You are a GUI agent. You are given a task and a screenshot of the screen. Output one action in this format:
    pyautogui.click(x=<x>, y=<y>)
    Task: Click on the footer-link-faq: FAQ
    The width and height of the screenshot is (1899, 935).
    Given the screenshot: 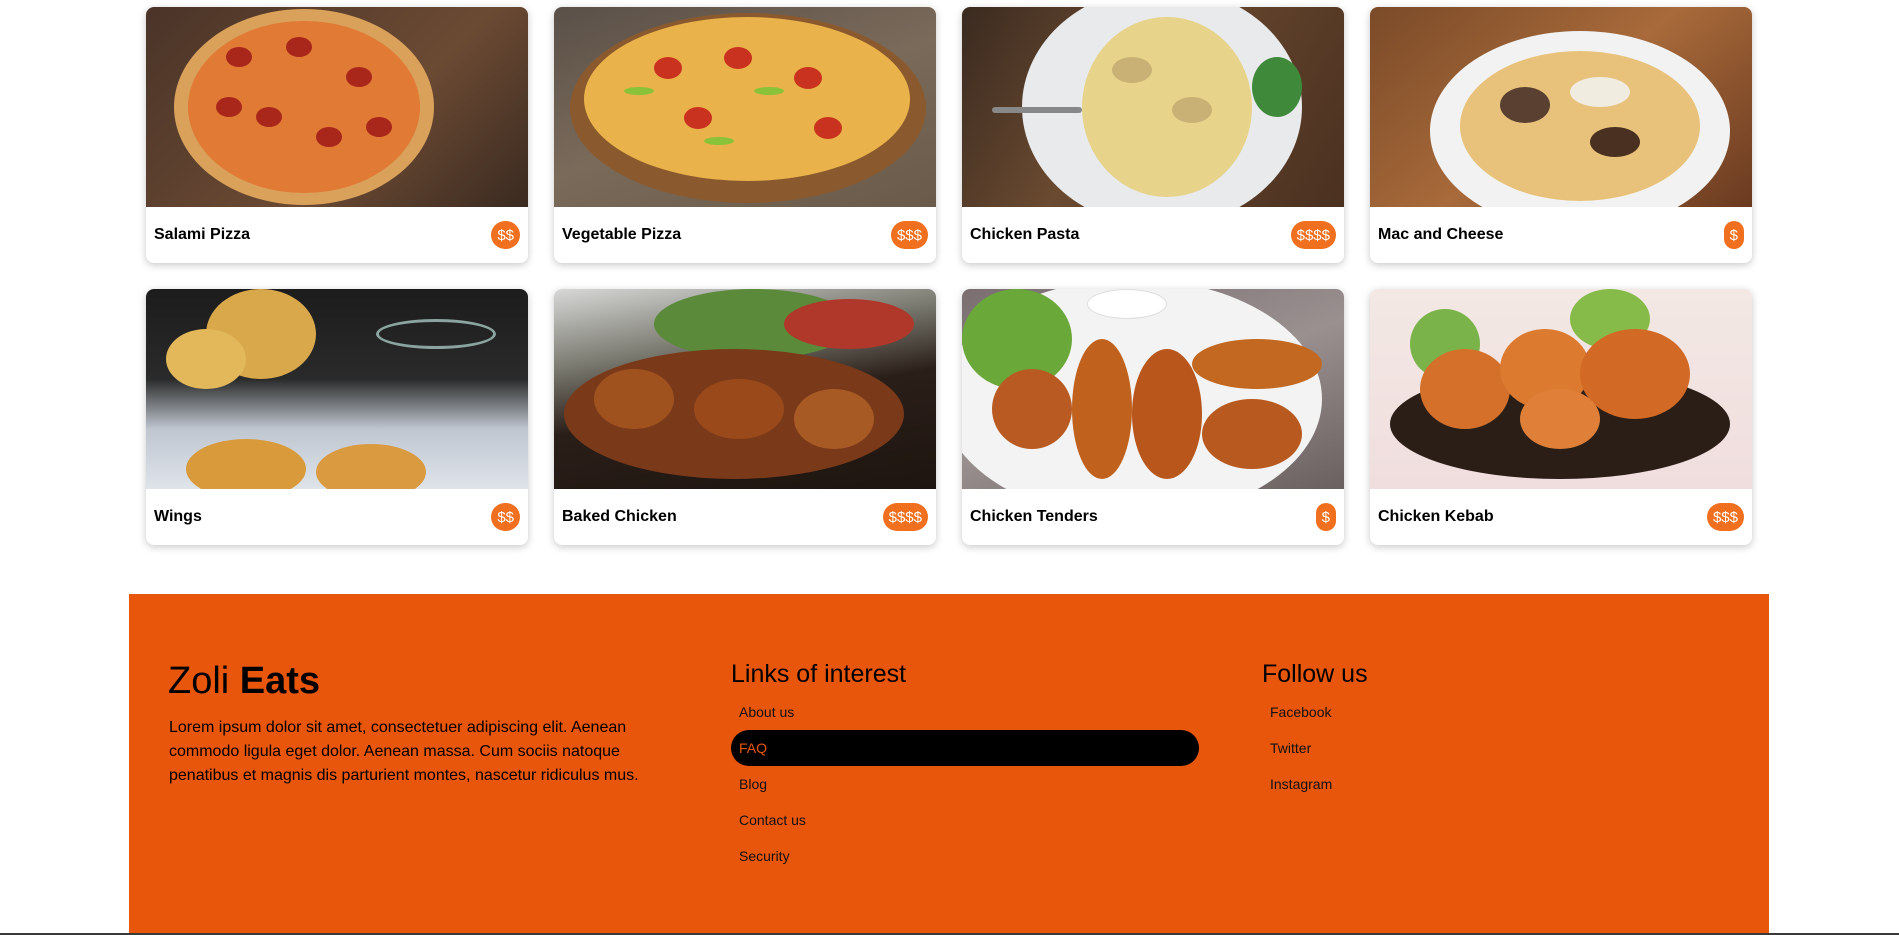 What is the action you would take?
    pyautogui.click(x=965, y=748)
    